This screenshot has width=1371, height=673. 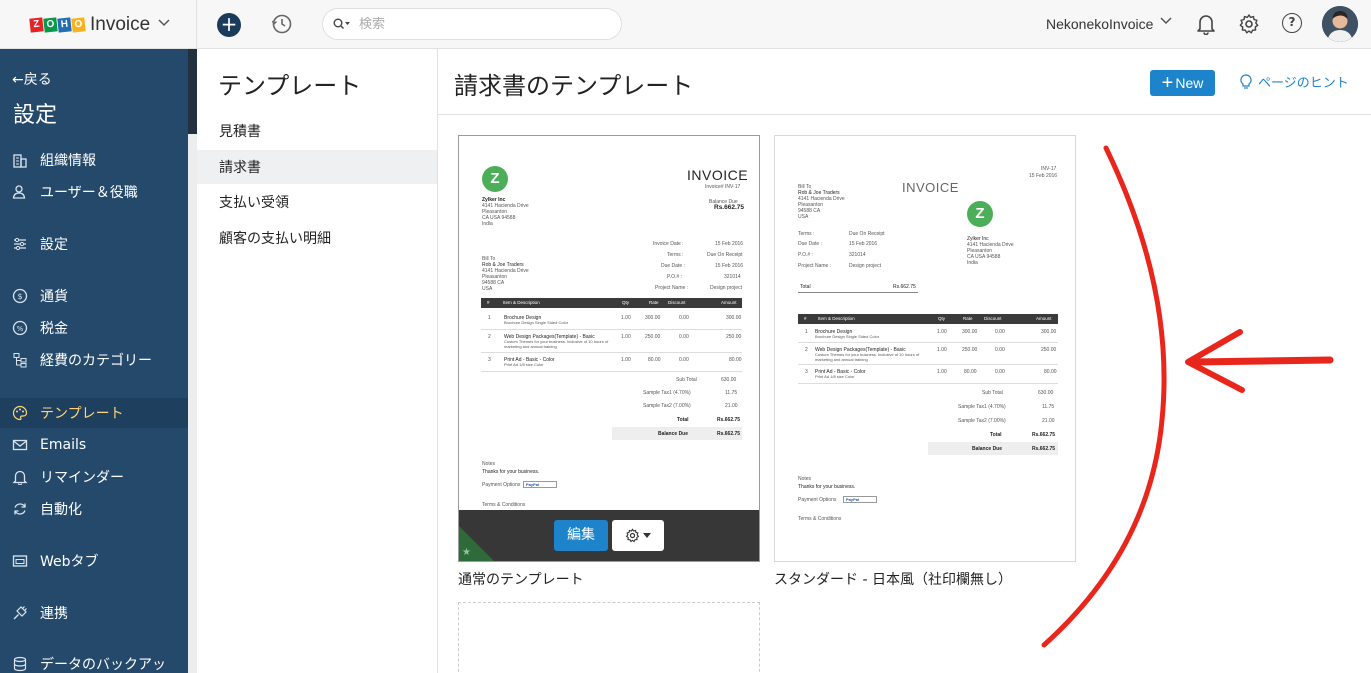 I want to click on row-number: 2, so click(x=806, y=350).